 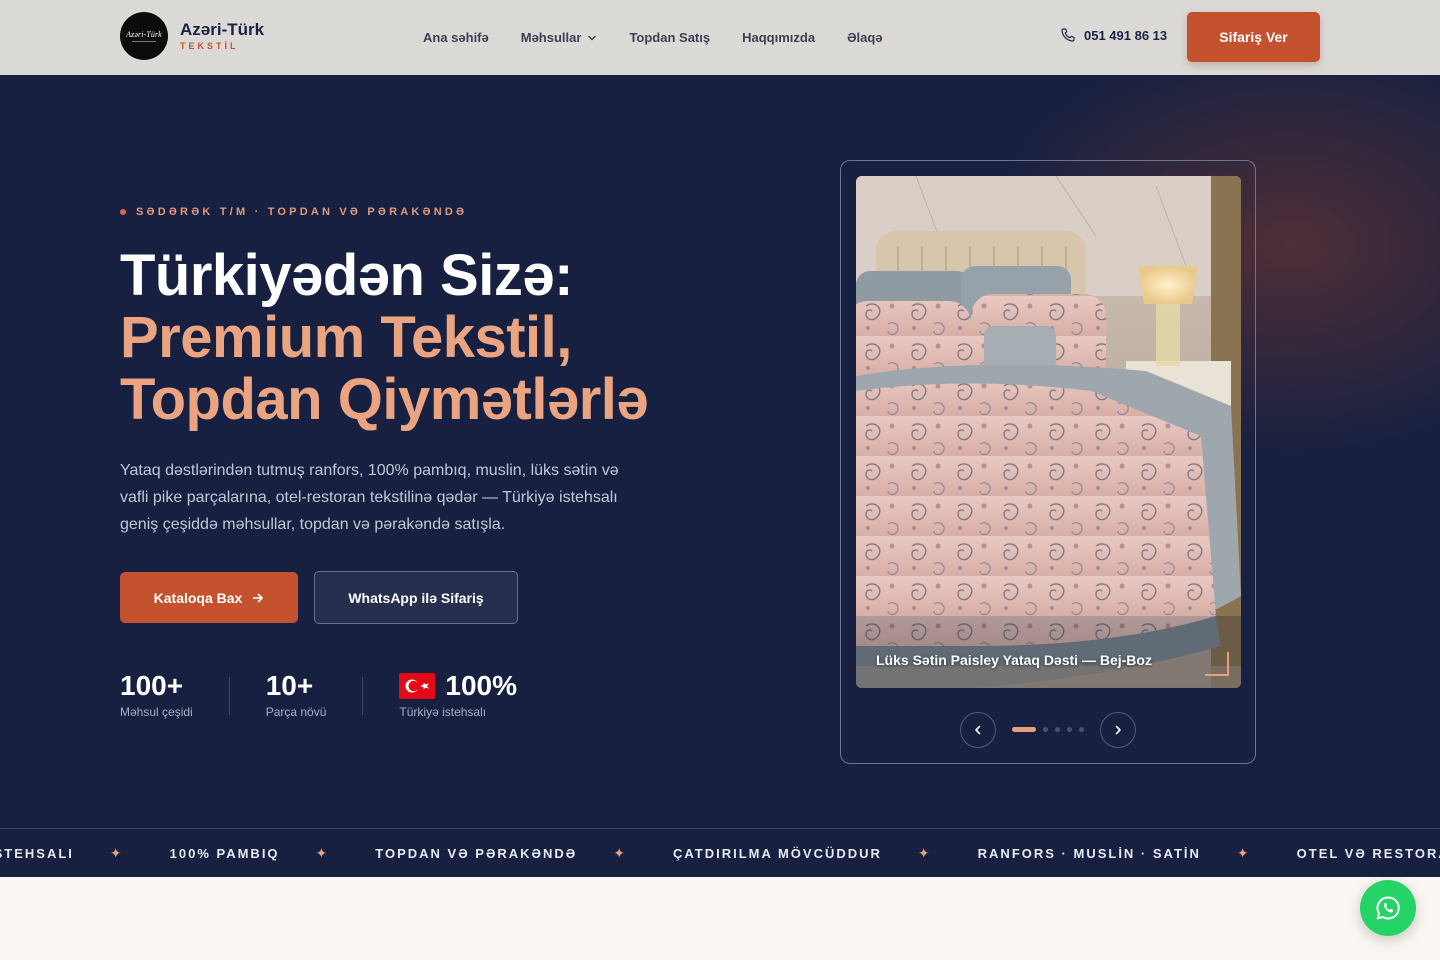 I want to click on catalog-button: Kataloqa Bax, so click(x=209, y=597).